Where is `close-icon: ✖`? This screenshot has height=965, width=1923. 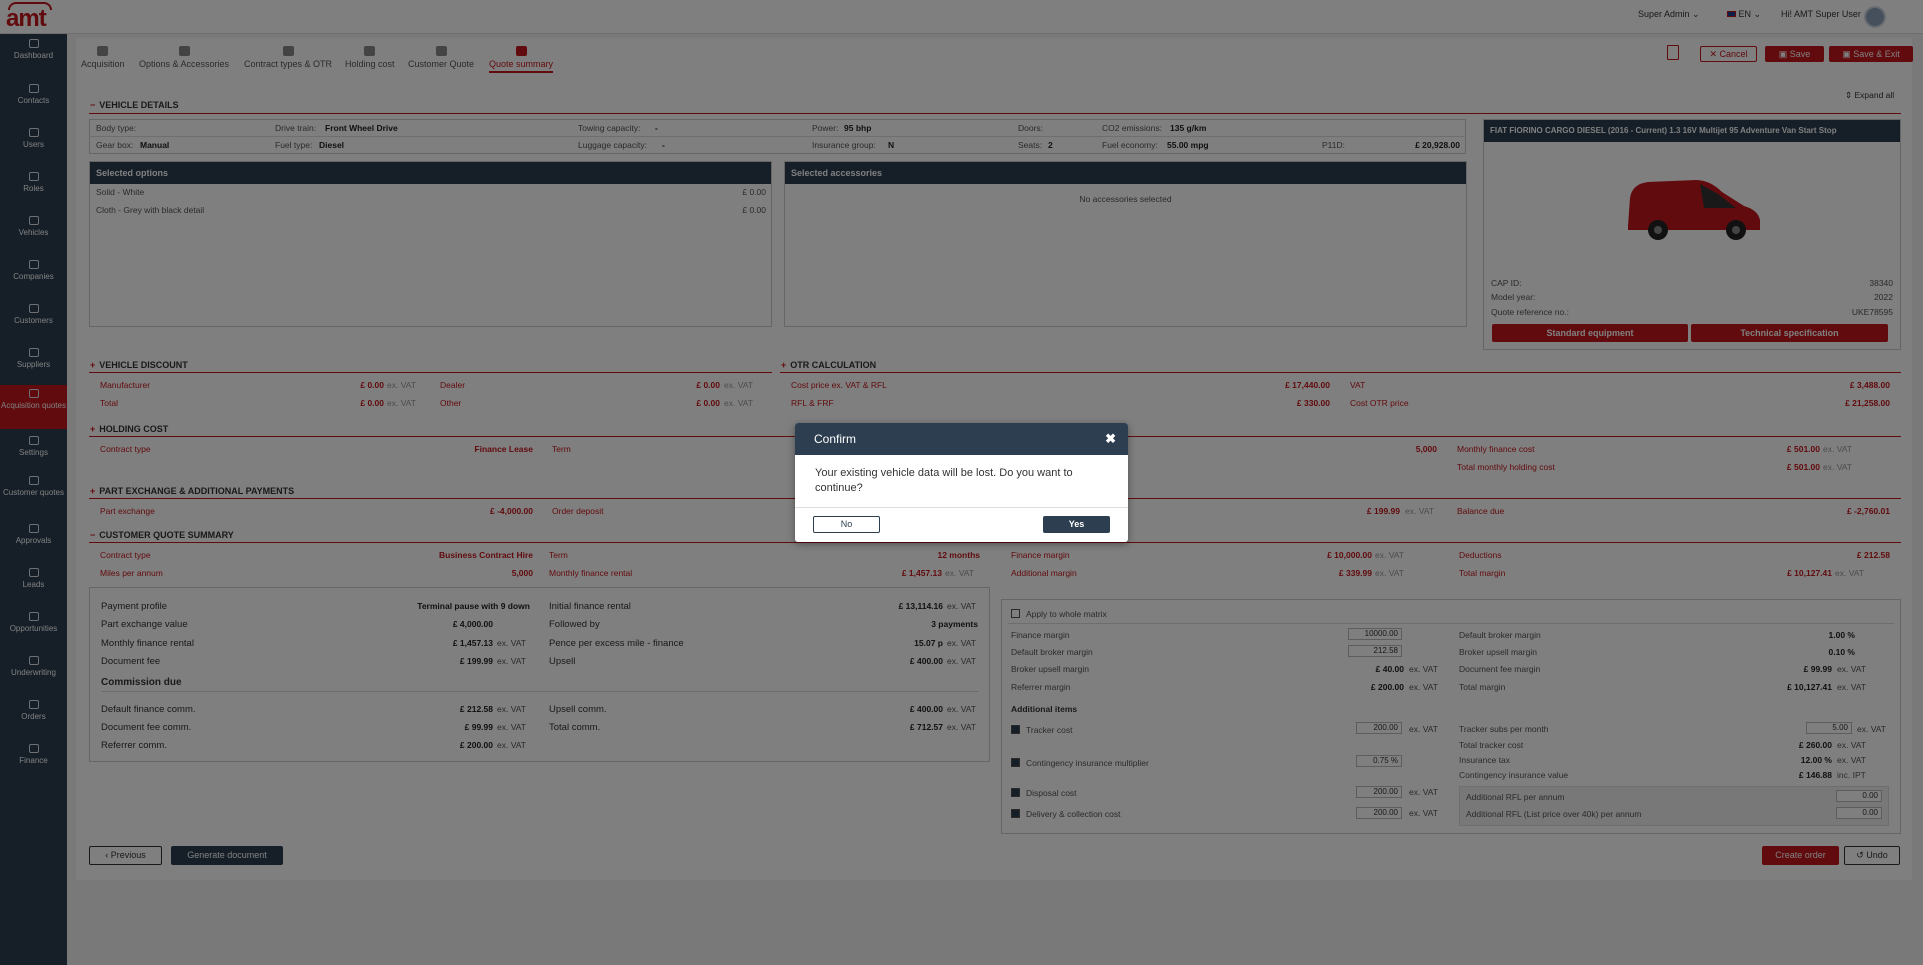 close-icon: ✖ is located at coordinates (1110, 439).